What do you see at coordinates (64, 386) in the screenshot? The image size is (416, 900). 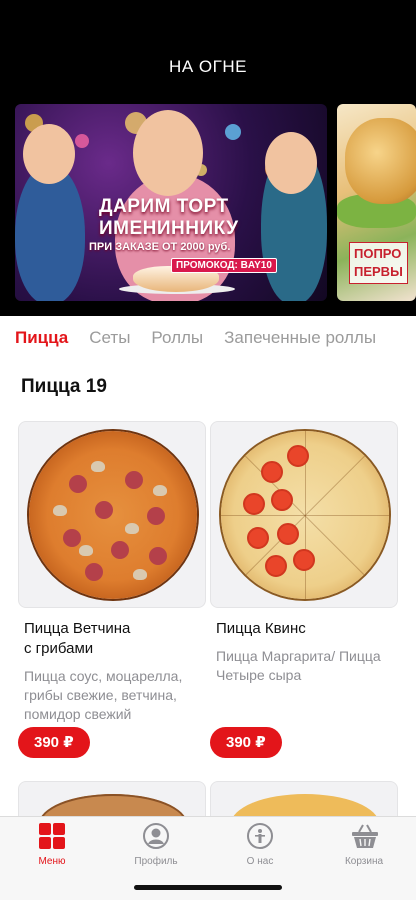 I see `section-title: Пицца 19` at bounding box center [64, 386].